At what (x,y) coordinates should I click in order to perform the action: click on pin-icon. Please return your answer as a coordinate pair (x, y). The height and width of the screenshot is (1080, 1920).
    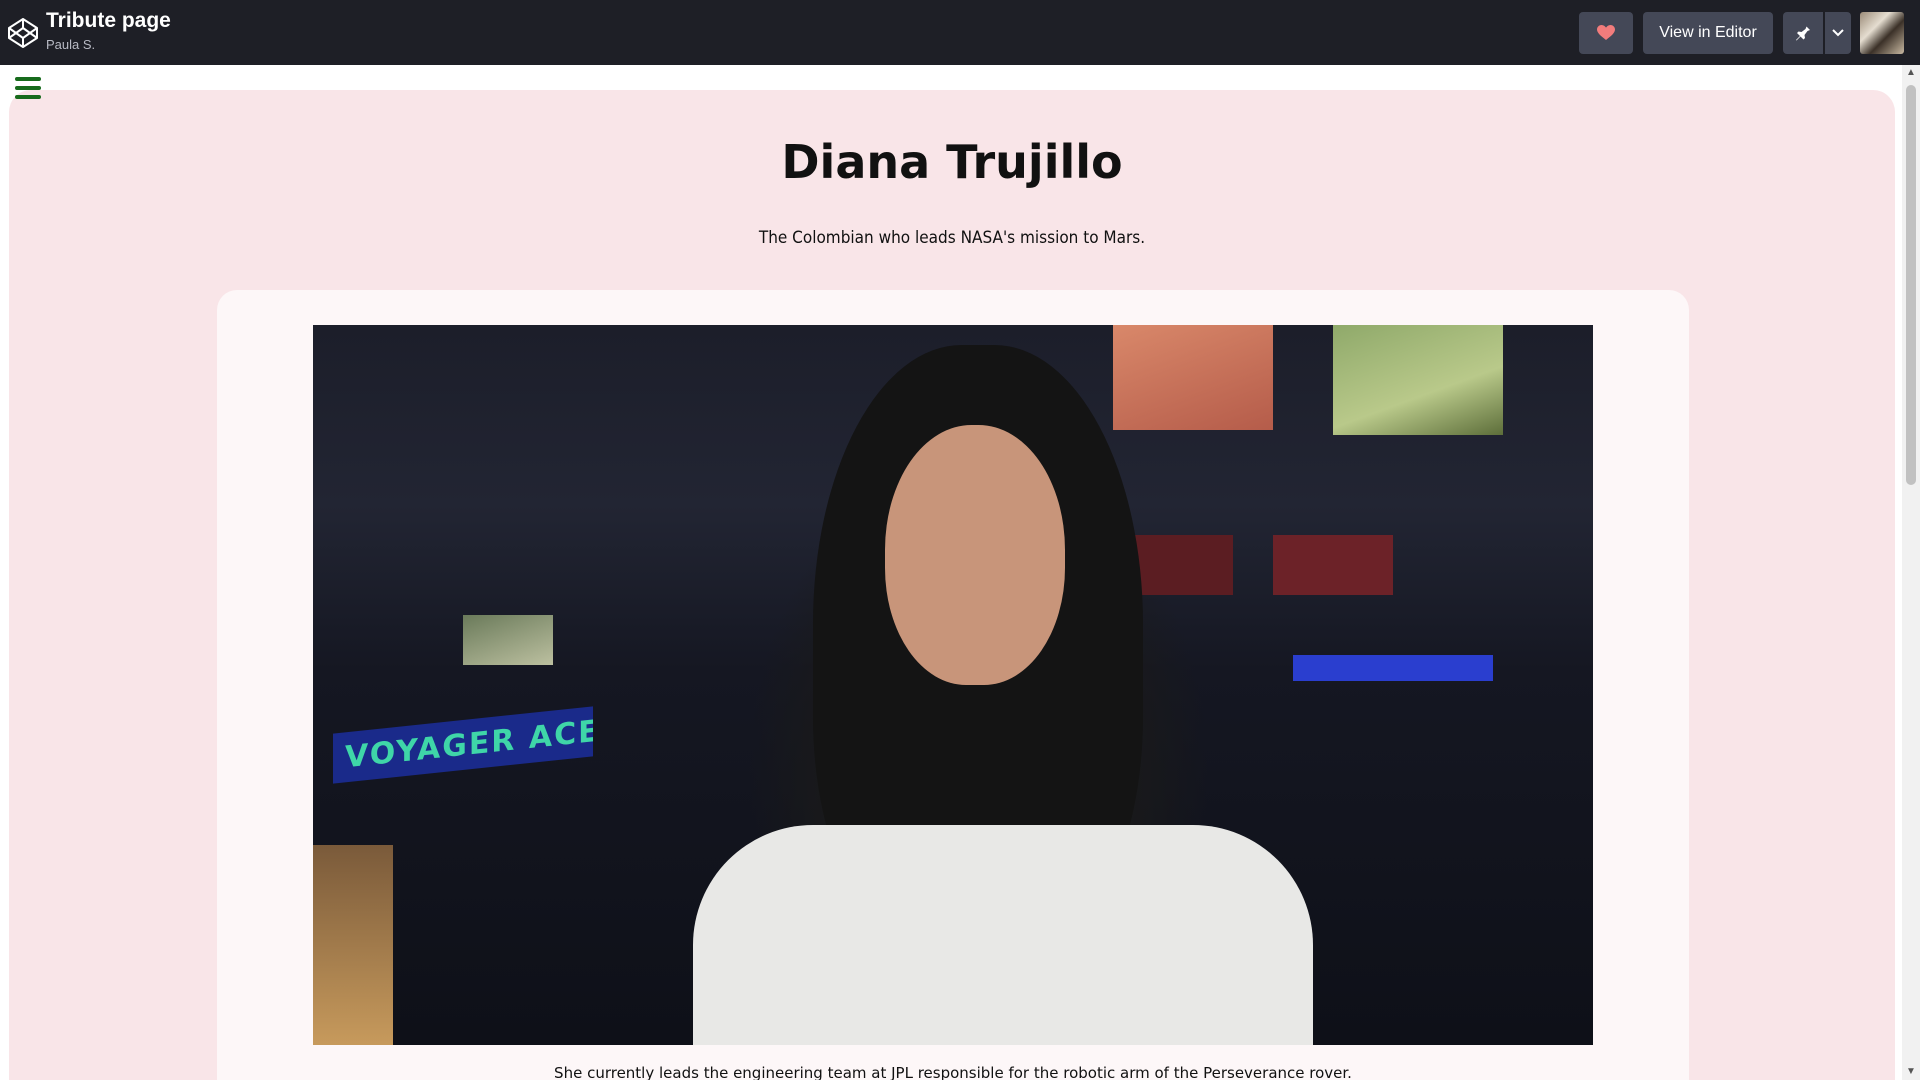
    Looking at the image, I should click on (1803, 33).